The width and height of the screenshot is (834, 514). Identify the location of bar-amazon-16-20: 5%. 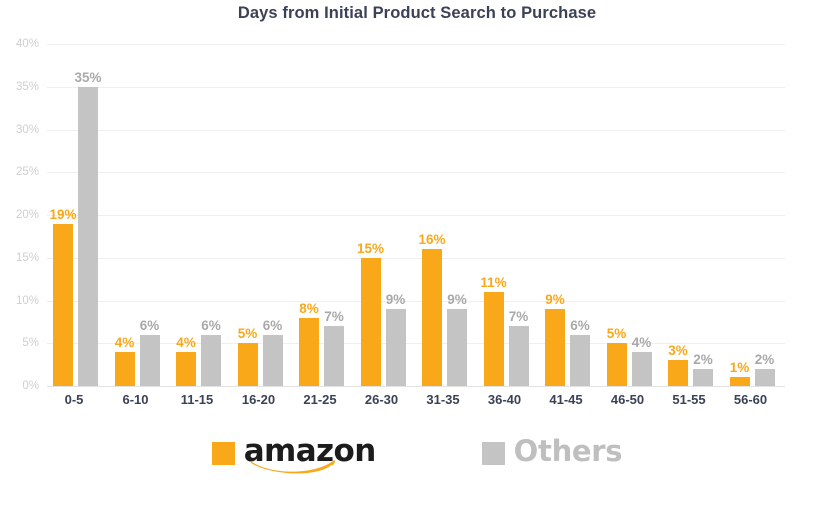
(247, 356).